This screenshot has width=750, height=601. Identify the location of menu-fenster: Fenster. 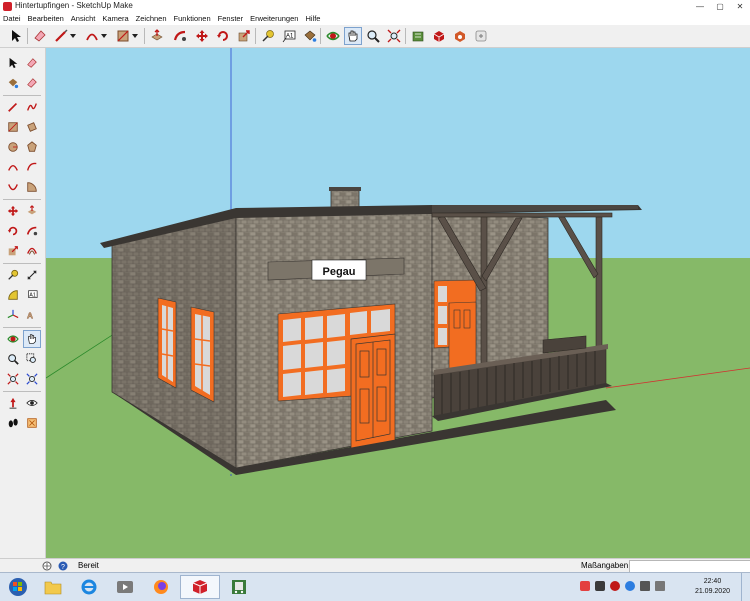
(231, 19).